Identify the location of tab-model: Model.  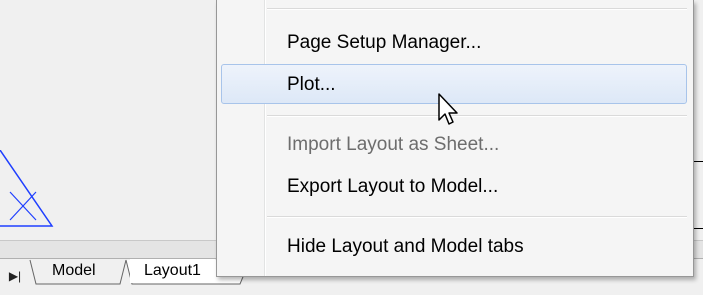
(74, 271).